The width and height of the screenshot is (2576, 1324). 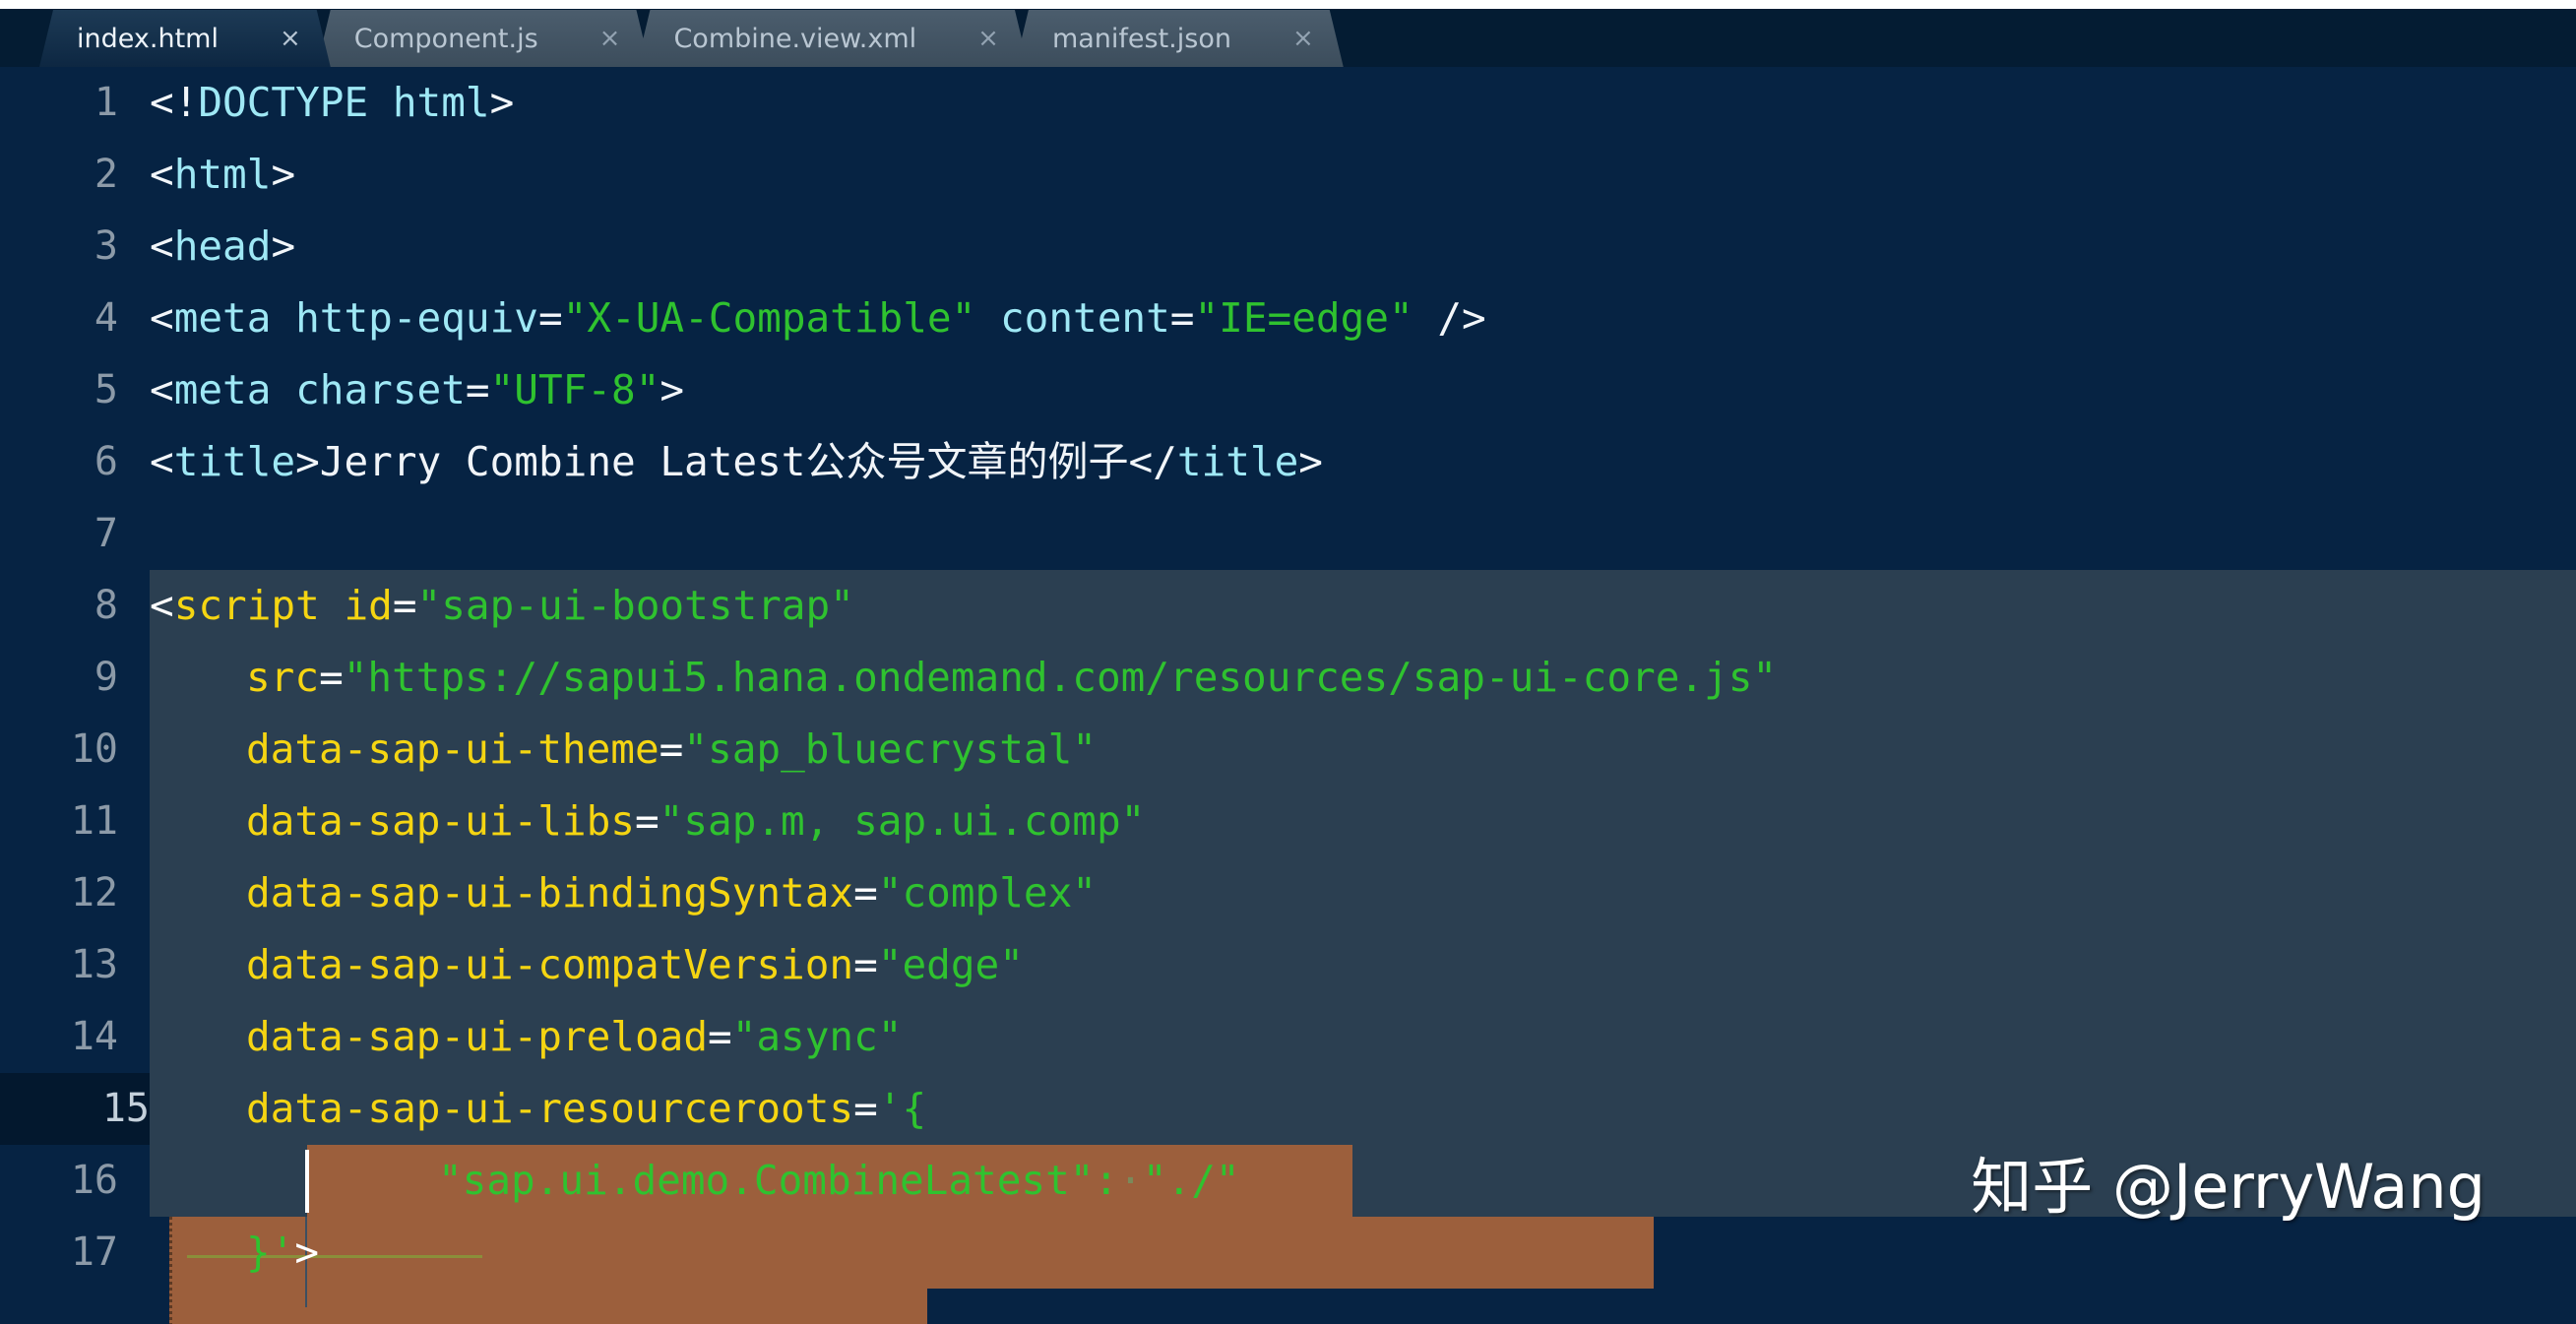 I want to click on code-line: 8 <script id="sap-ui-bootstrap", so click(x=1288, y=606).